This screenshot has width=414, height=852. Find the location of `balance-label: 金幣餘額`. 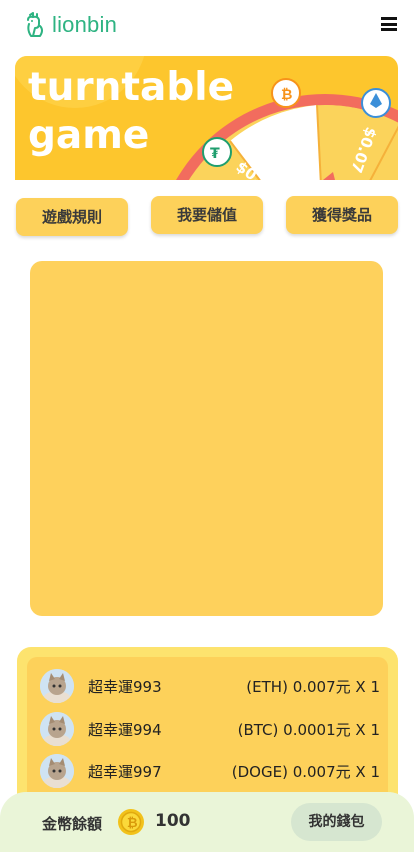

balance-label: 金幣餘額 is located at coordinates (72, 824).